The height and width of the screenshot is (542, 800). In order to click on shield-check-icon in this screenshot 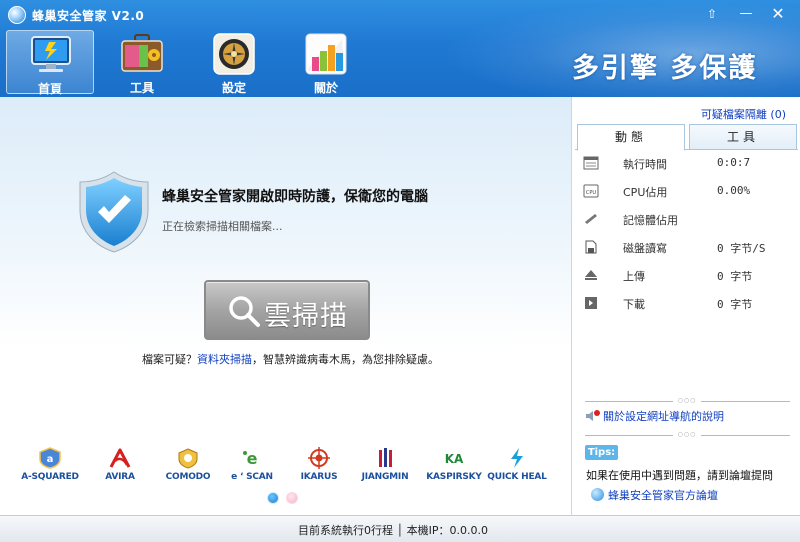, I will do `click(114, 212)`.